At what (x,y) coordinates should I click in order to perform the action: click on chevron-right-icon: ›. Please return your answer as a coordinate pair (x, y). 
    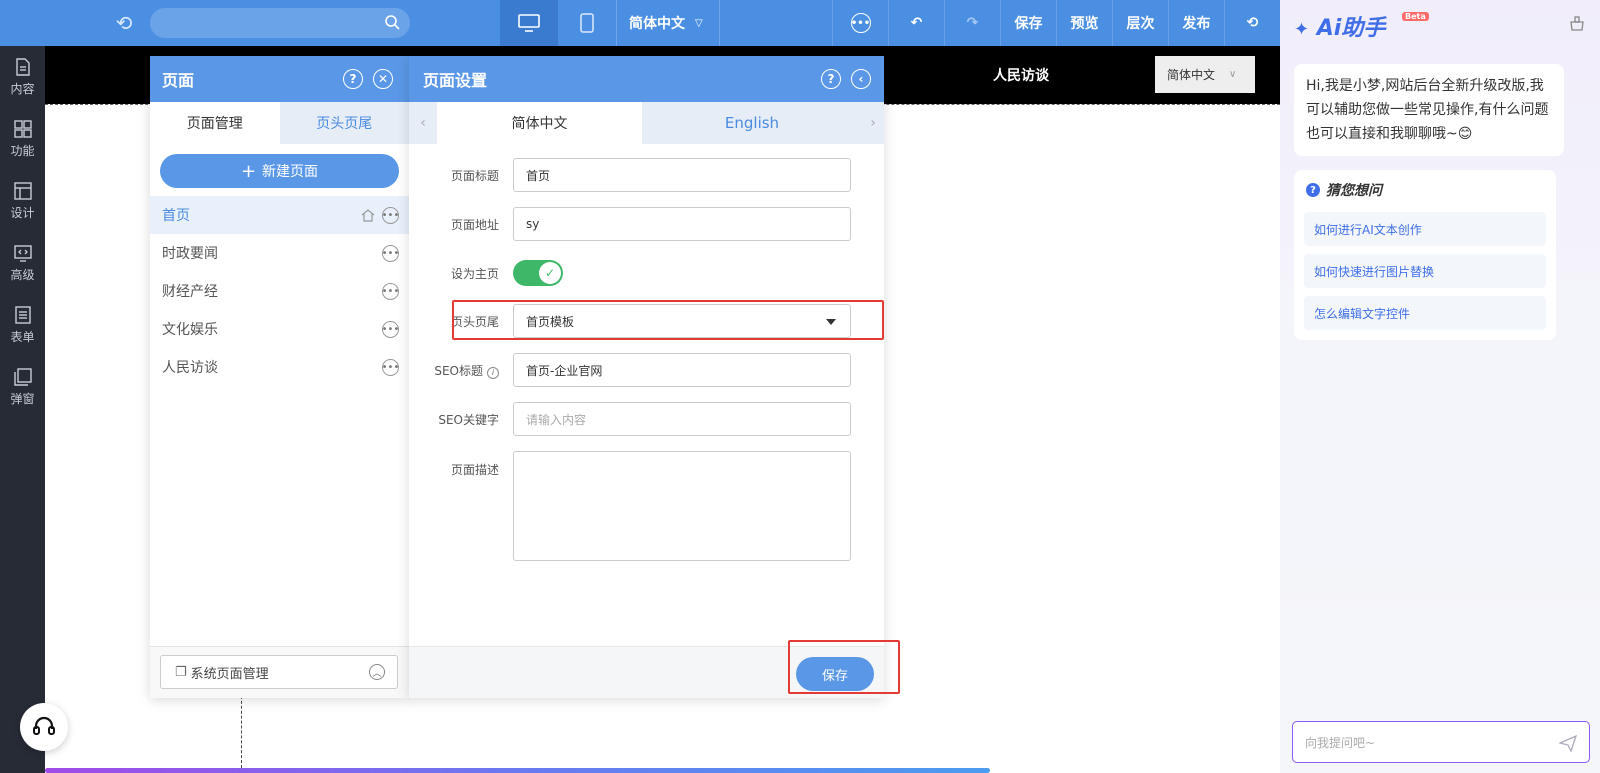
    Looking at the image, I should click on (873, 123).